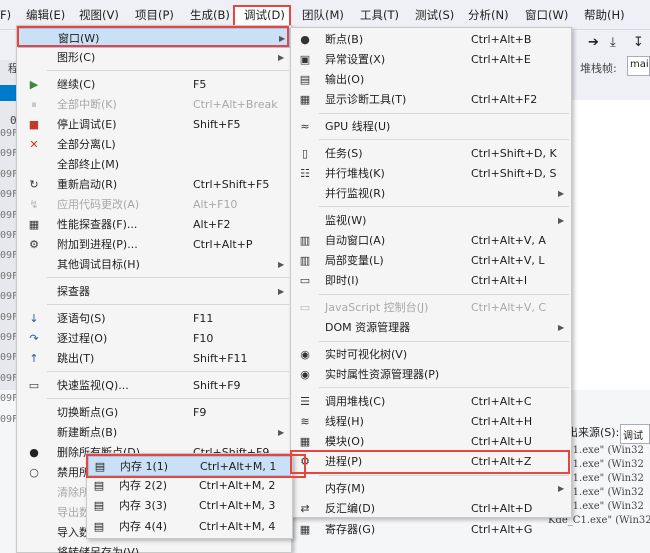 The image size is (650, 553). I want to click on menu-item-逐语句: ↓ 逐语句(S) F11, so click(154, 319).